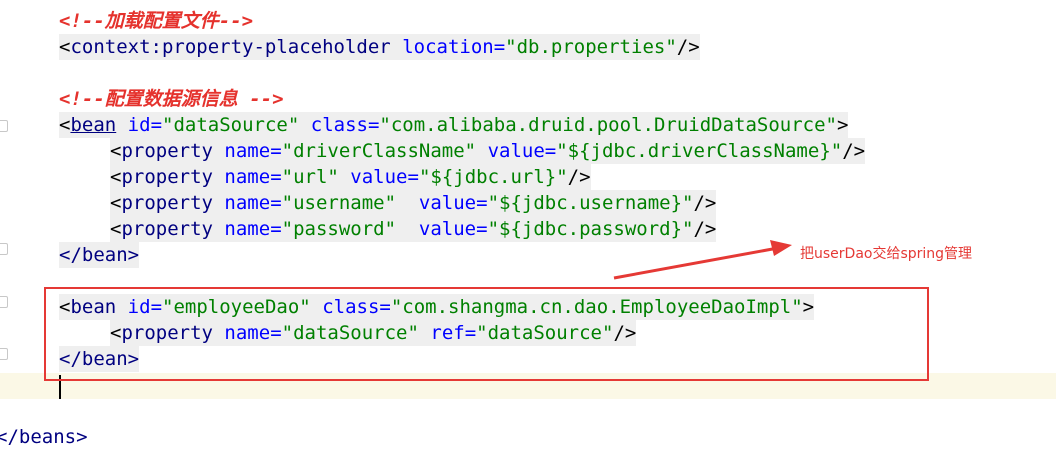 The height and width of the screenshot is (450, 1056). Describe the element at coordinates (339, 125) in the screenshot. I see `attr-name: class` at that location.